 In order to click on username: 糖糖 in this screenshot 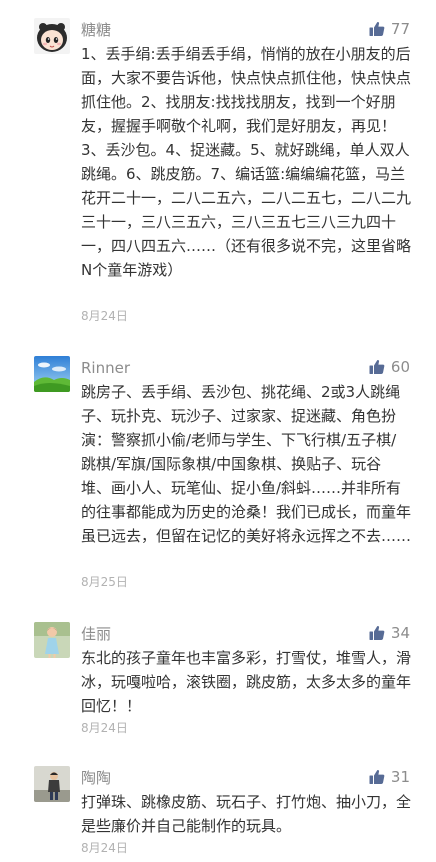, I will do `click(96, 30)`.